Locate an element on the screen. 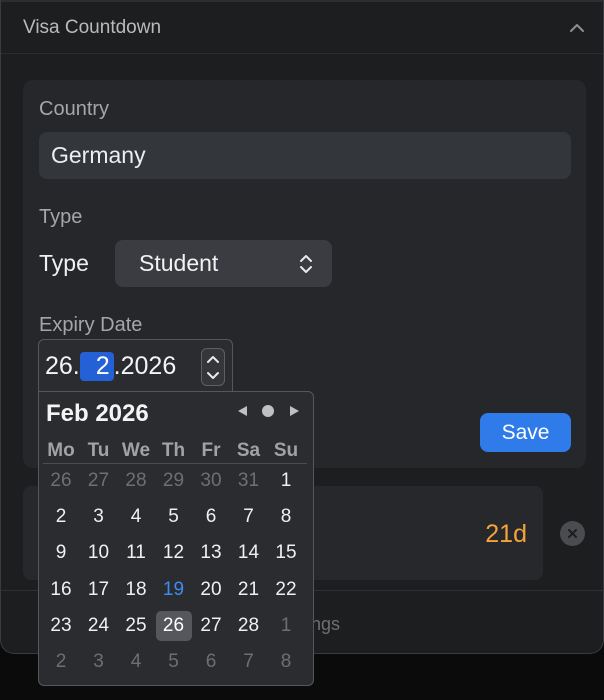 This screenshot has width=604, height=700. dot-icon is located at coordinates (268, 411).